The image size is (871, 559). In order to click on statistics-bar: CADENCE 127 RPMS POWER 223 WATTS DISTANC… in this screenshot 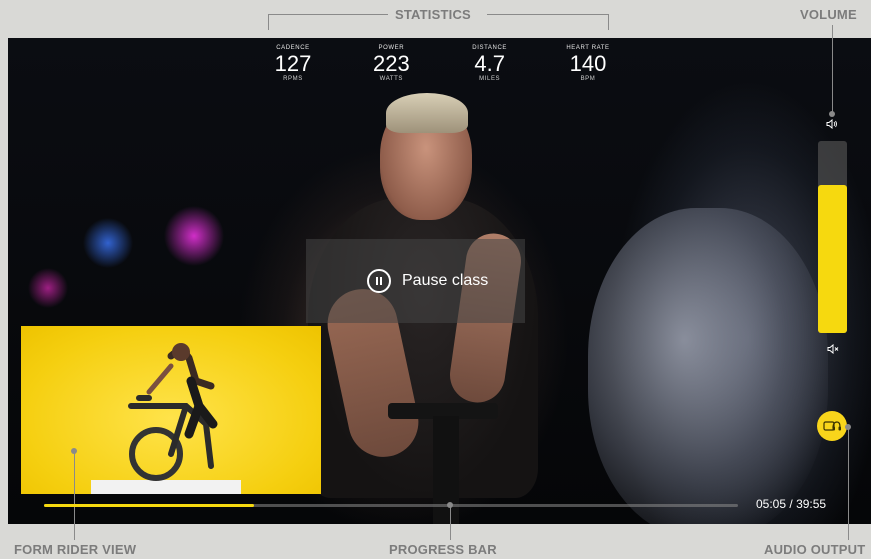, I will do `click(440, 75)`.